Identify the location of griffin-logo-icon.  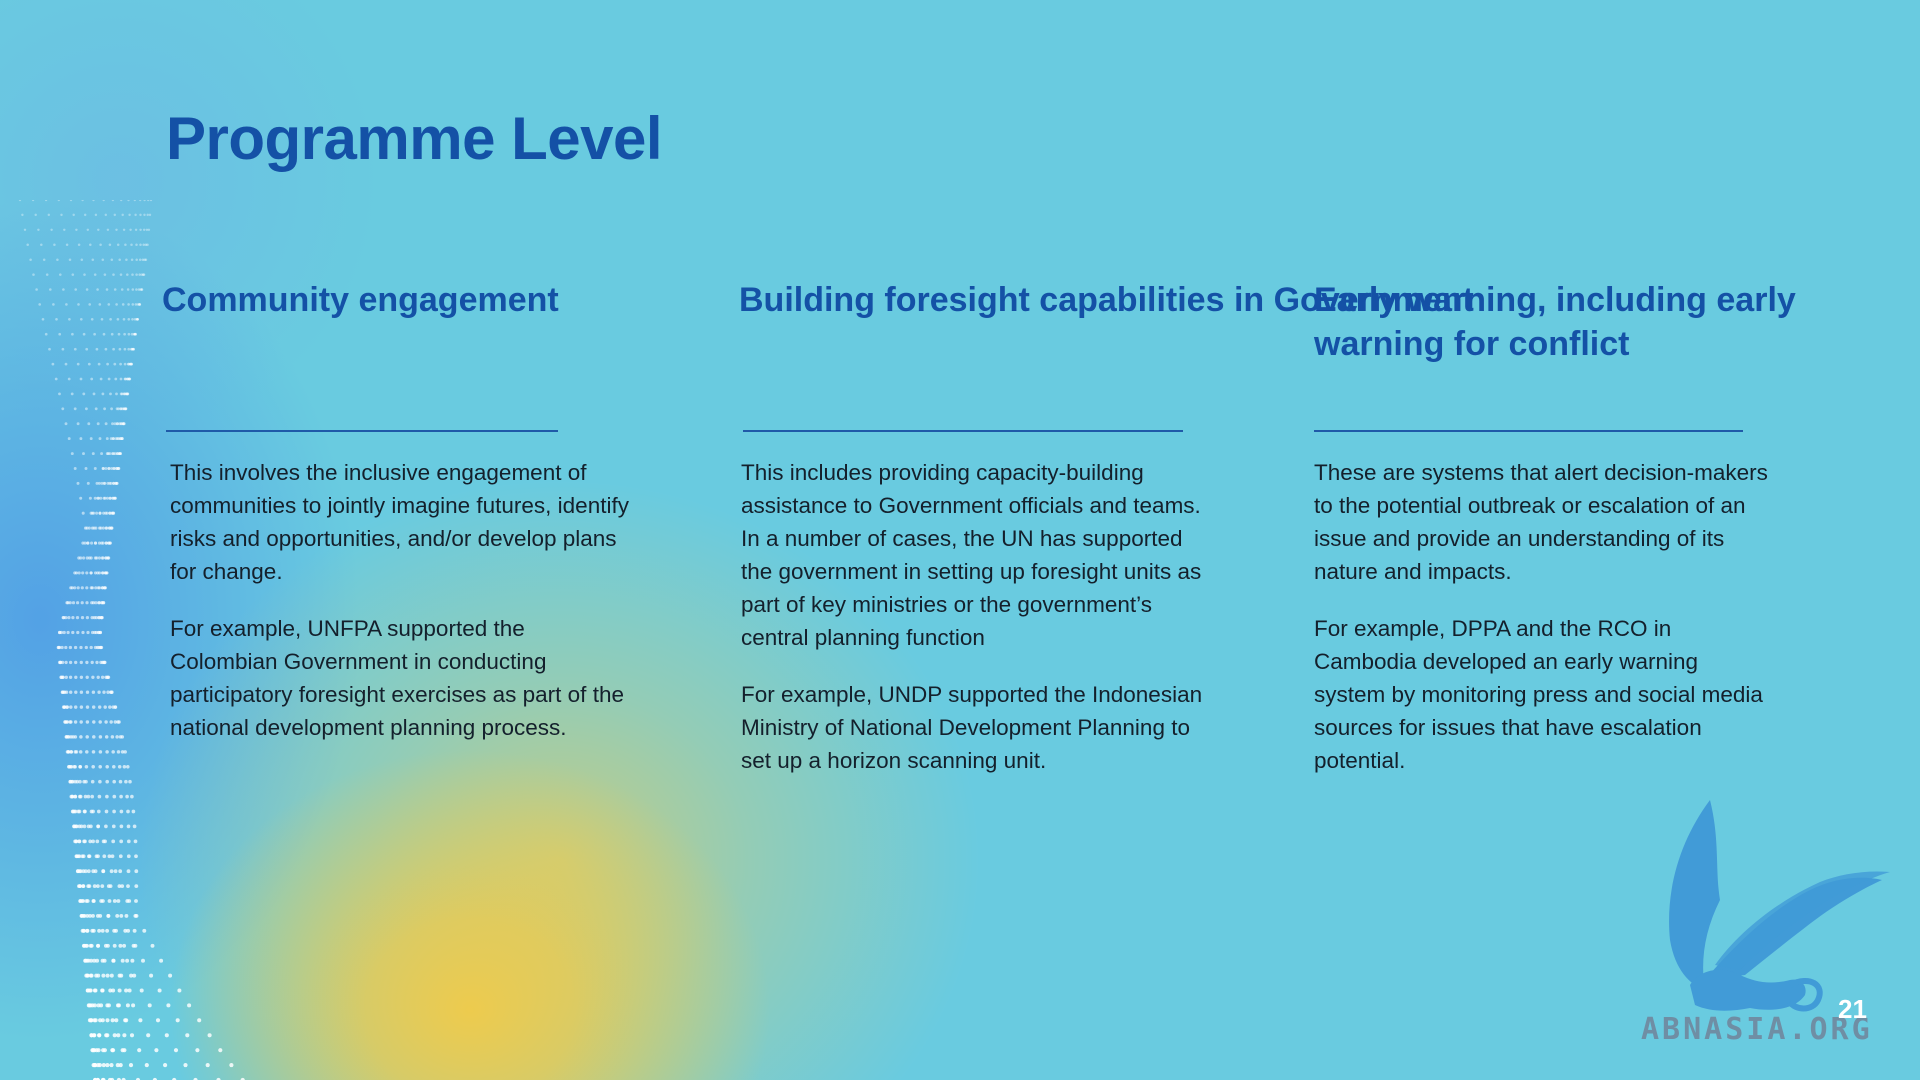
(1779, 906).